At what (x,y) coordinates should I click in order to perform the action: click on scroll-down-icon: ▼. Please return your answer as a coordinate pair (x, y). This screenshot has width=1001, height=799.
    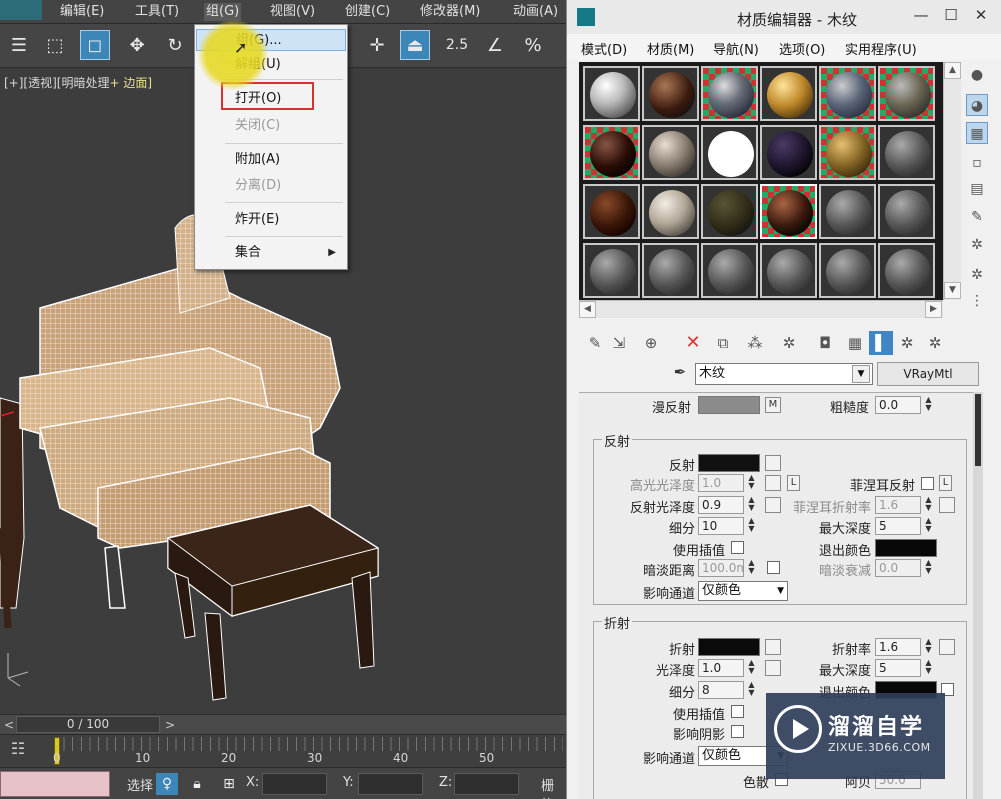
    Looking at the image, I should click on (952, 290).